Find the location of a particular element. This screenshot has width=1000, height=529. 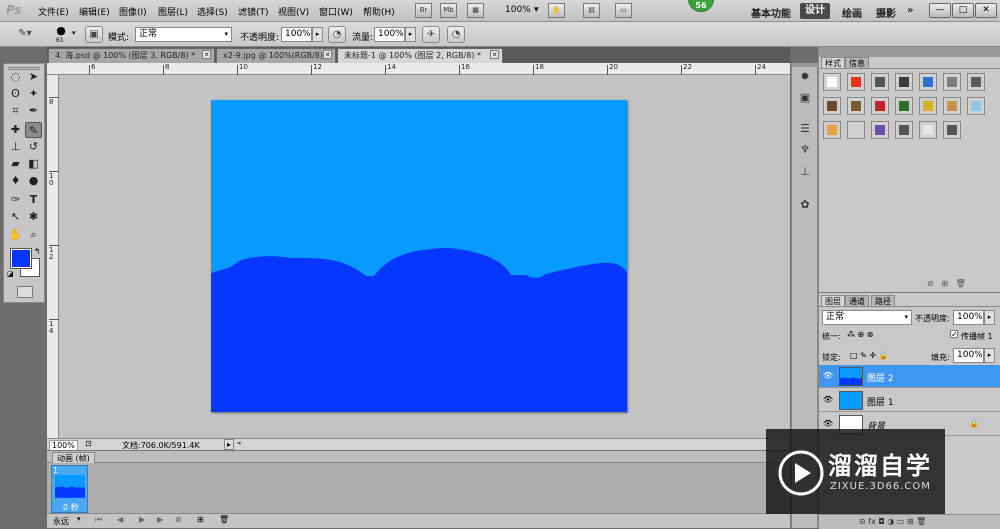

layer-row-layer2: 👁 图层 2 is located at coordinates (909, 376).